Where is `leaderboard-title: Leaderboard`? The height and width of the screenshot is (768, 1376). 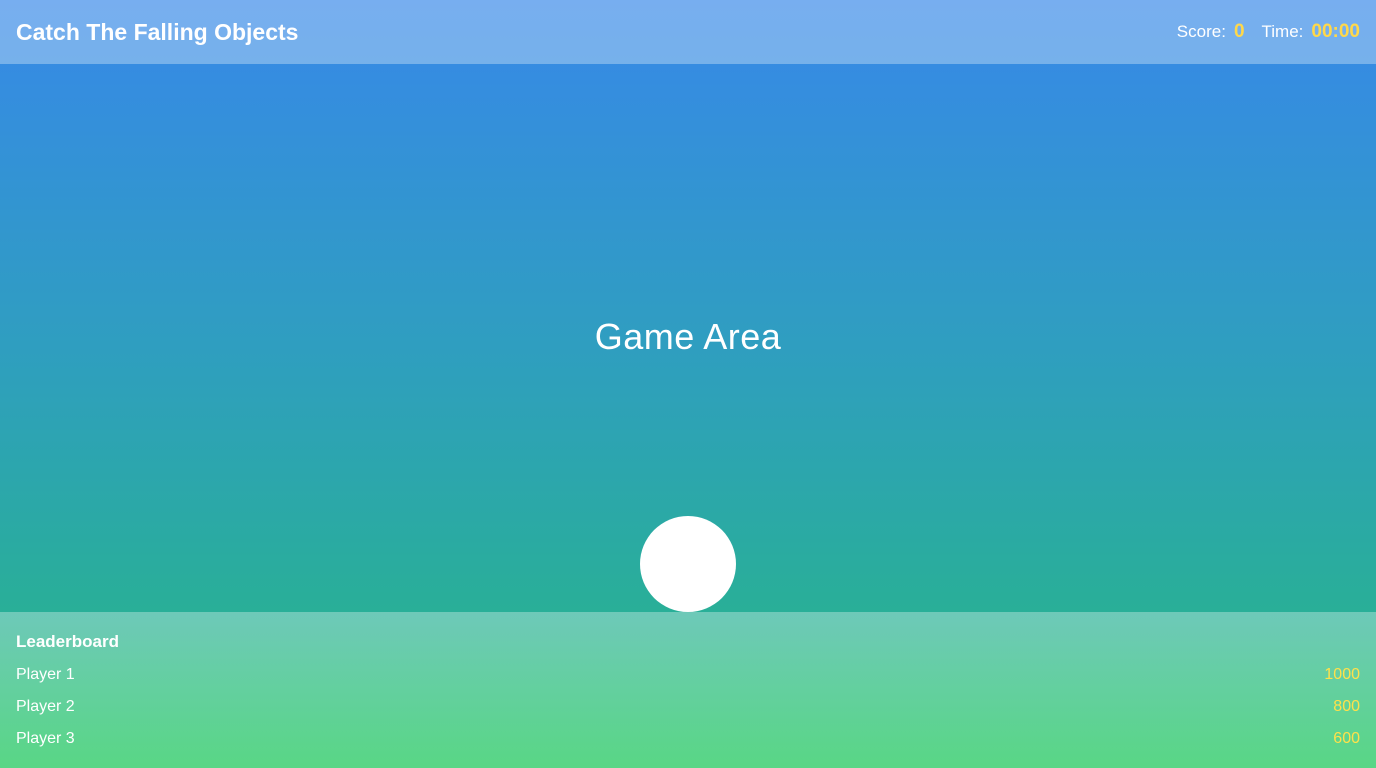
leaderboard-title: Leaderboard is located at coordinates (67, 641).